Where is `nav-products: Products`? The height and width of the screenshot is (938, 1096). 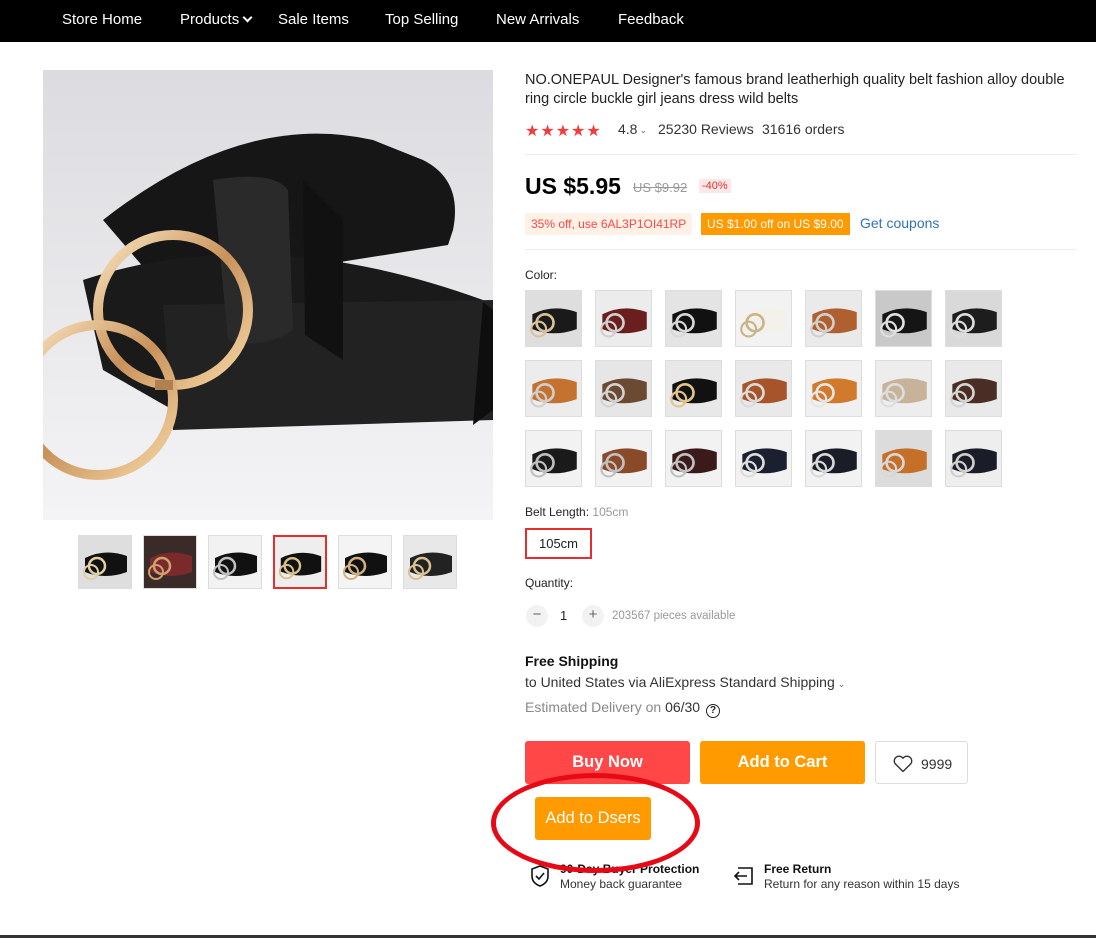
nav-products: Products is located at coordinates (216, 19).